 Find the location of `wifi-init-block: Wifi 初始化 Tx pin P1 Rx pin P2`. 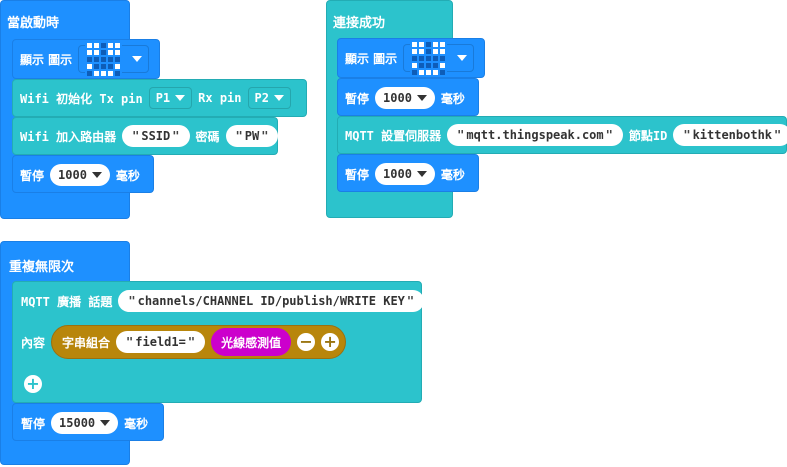

wifi-init-block: Wifi 初始化 Tx pin P1 Rx pin P2 is located at coordinates (159, 98).